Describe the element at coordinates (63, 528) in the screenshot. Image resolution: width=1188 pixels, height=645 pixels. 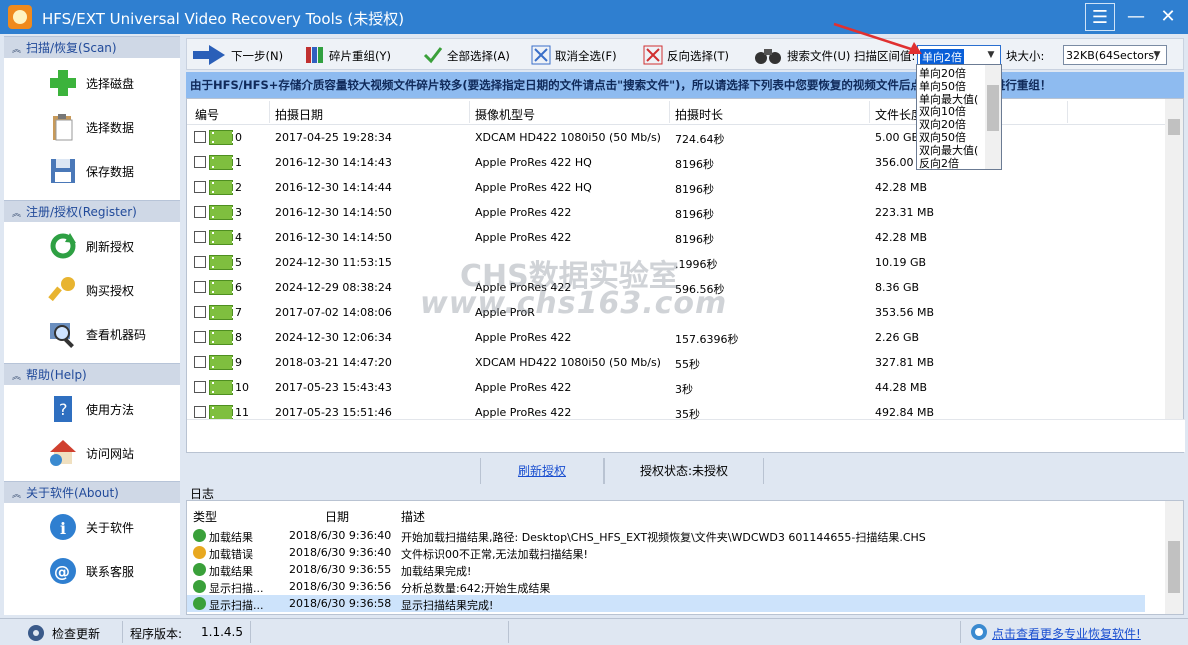
I see `svg-text: i` at that location.